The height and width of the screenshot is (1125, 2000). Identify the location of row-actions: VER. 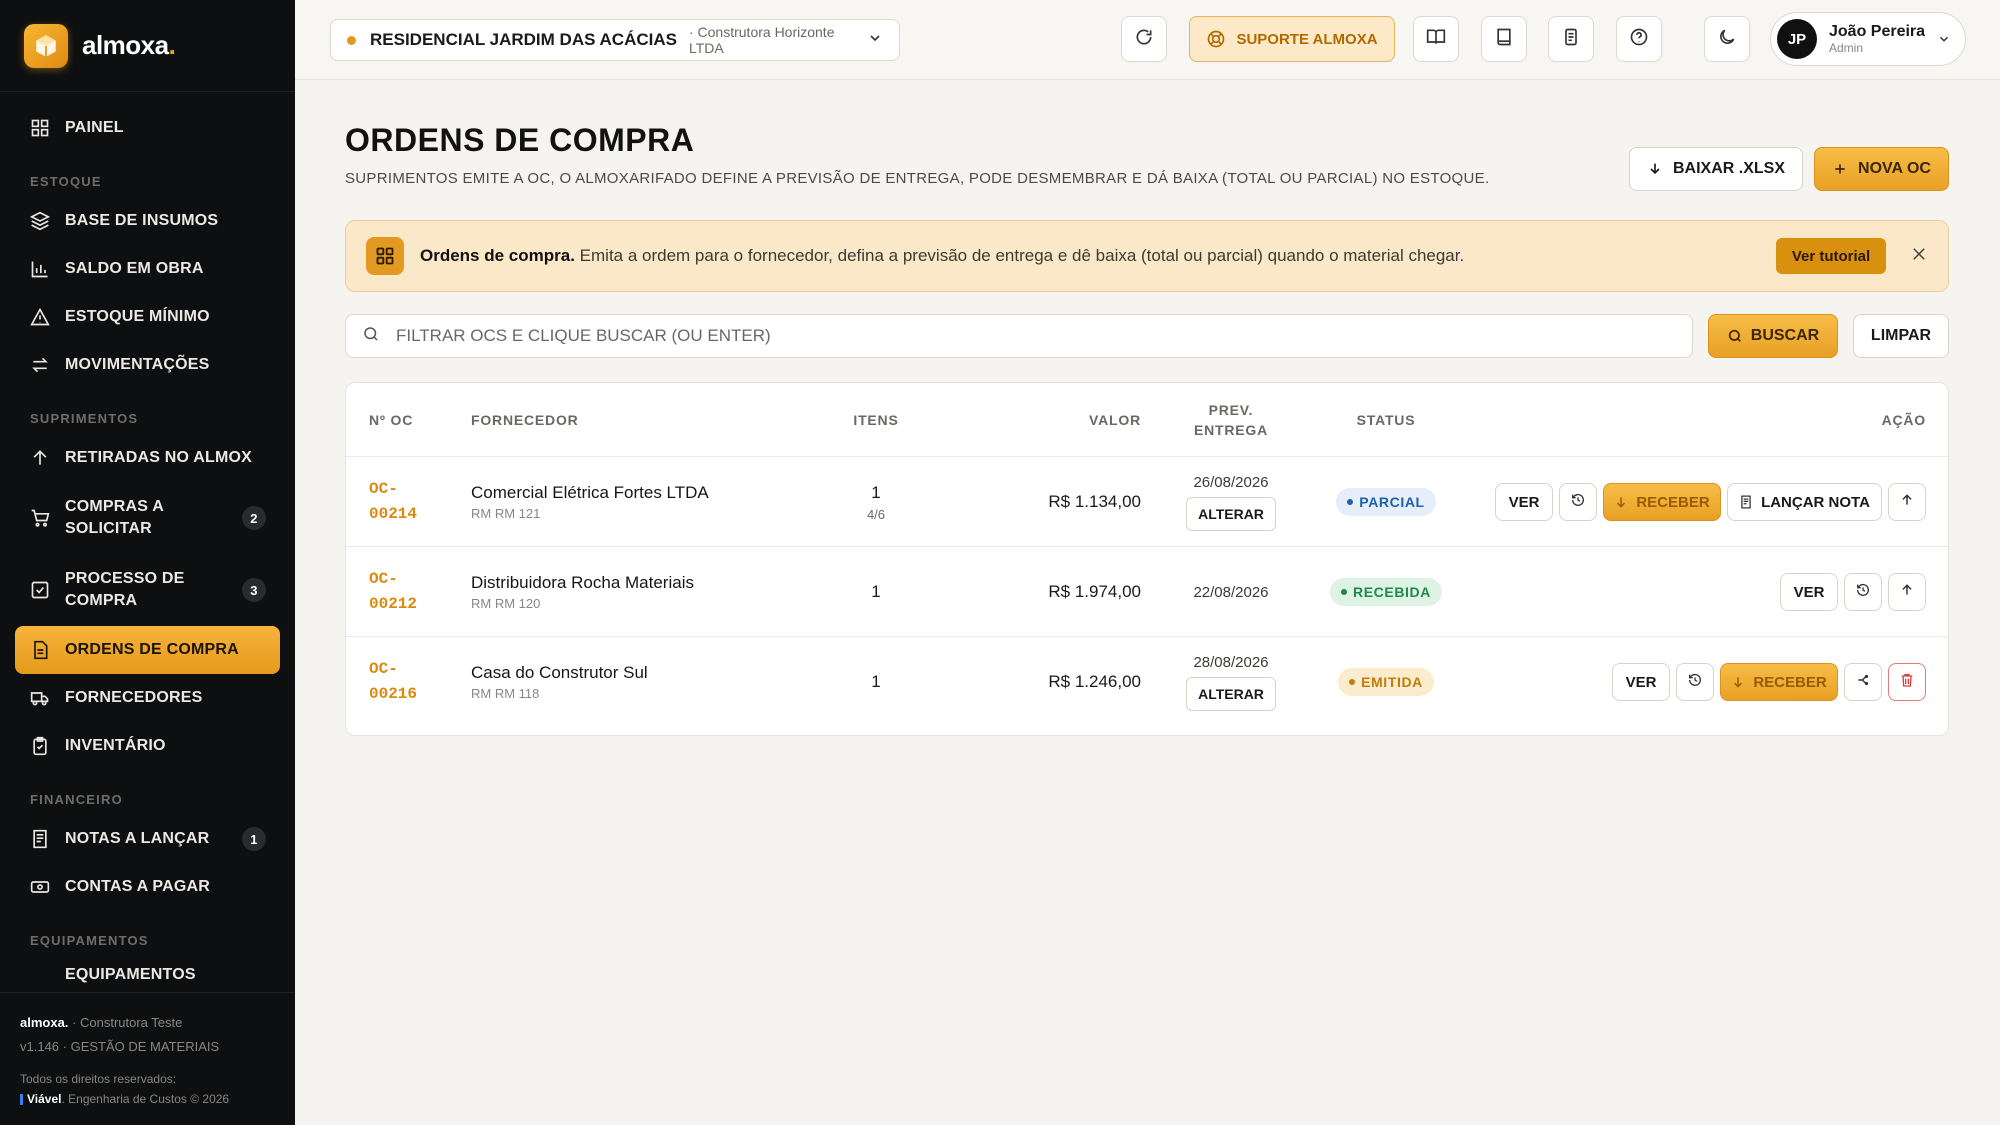
(1853, 592).